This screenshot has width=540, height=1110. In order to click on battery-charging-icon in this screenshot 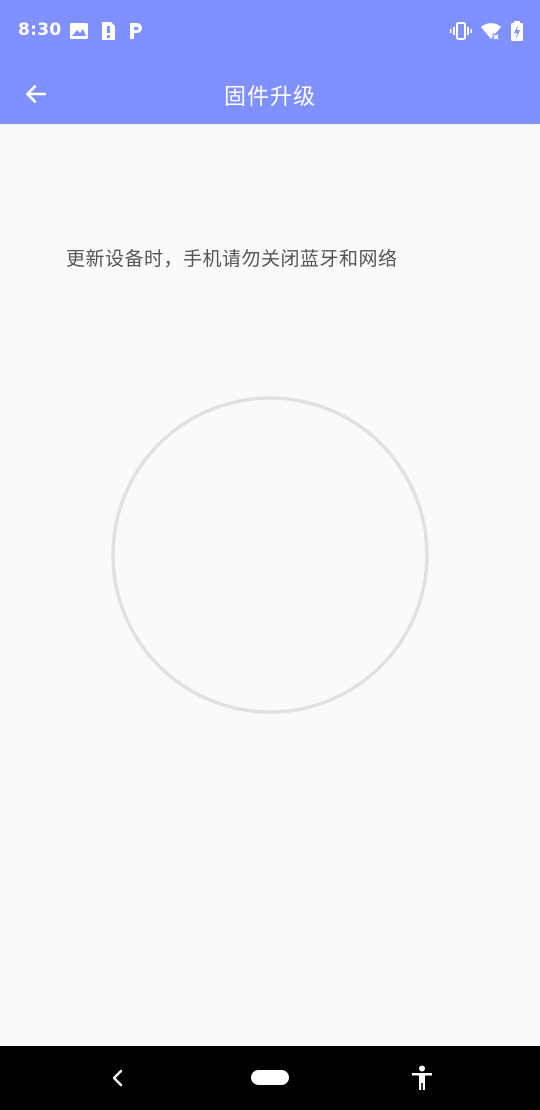, I will do `click(517, 31)`.